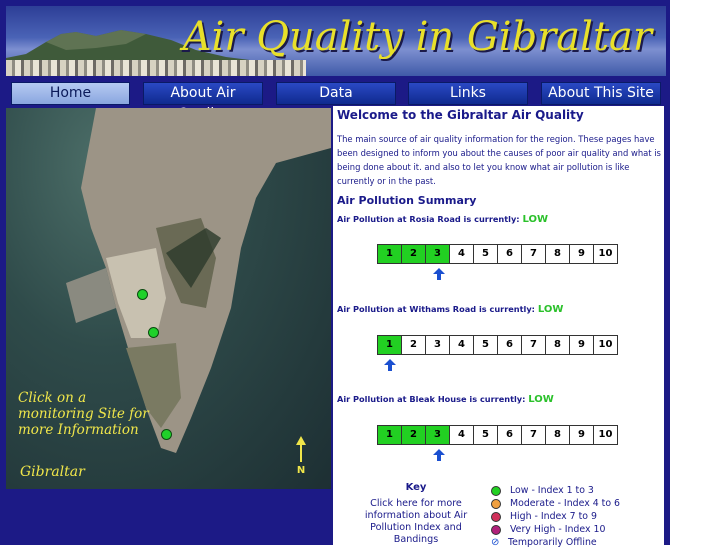 The image size is (727, 549). Describe the element at coordinates (142, 294) in the screenshot. I see `monitoring-site-rosia-road` at that location.